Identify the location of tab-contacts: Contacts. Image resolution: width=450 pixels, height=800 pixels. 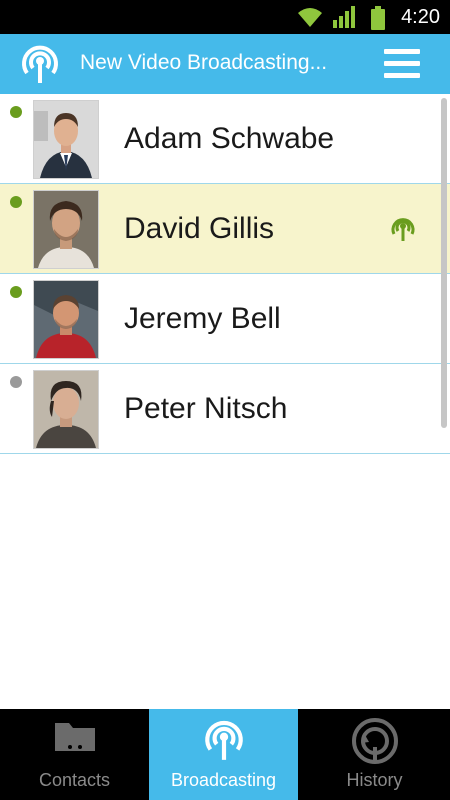
(74, 754).